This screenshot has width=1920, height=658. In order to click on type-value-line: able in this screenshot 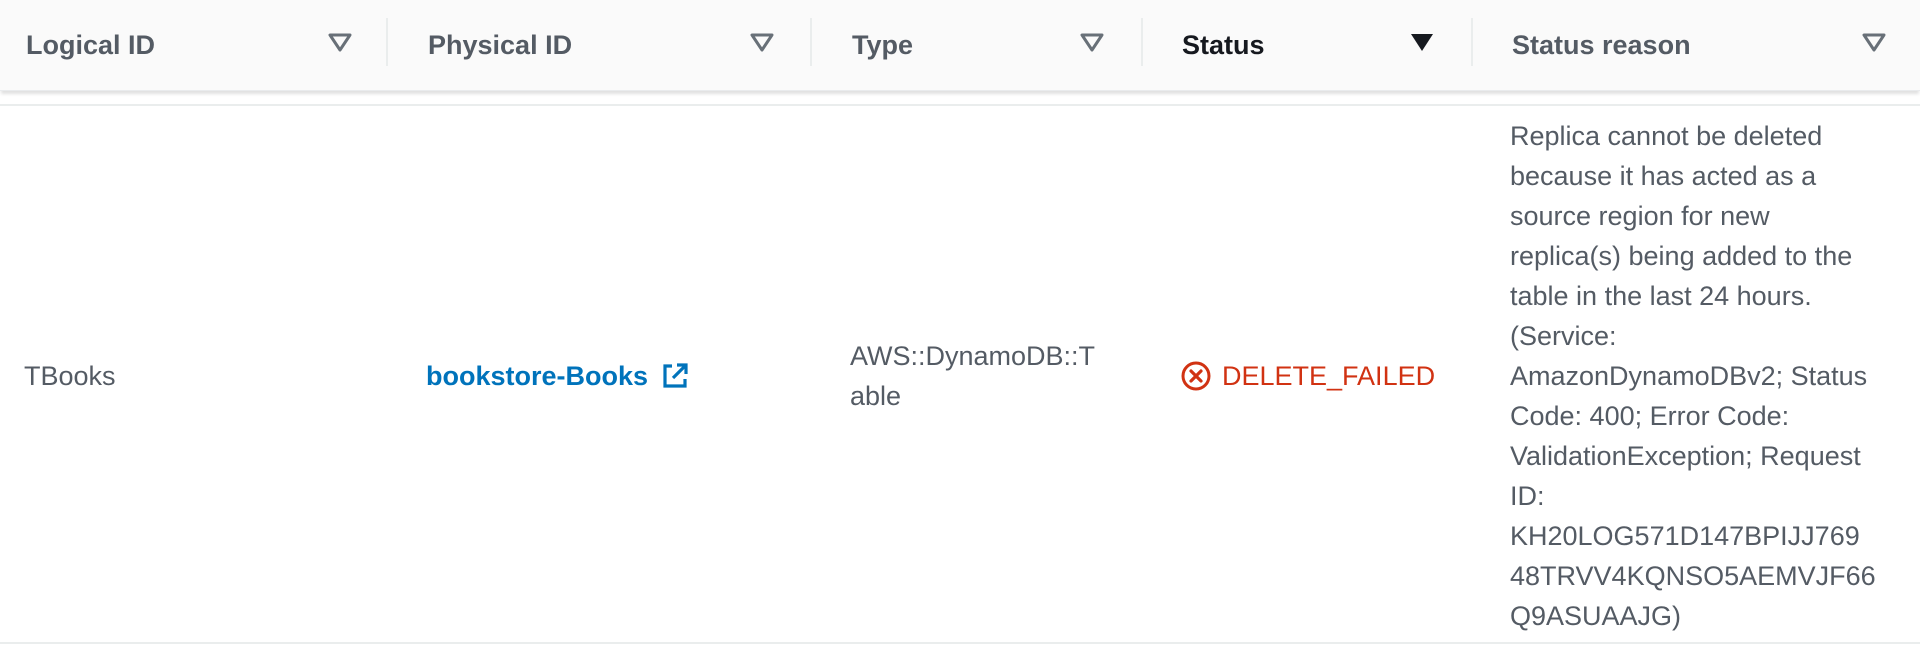, I will do `click(876, 396)`.